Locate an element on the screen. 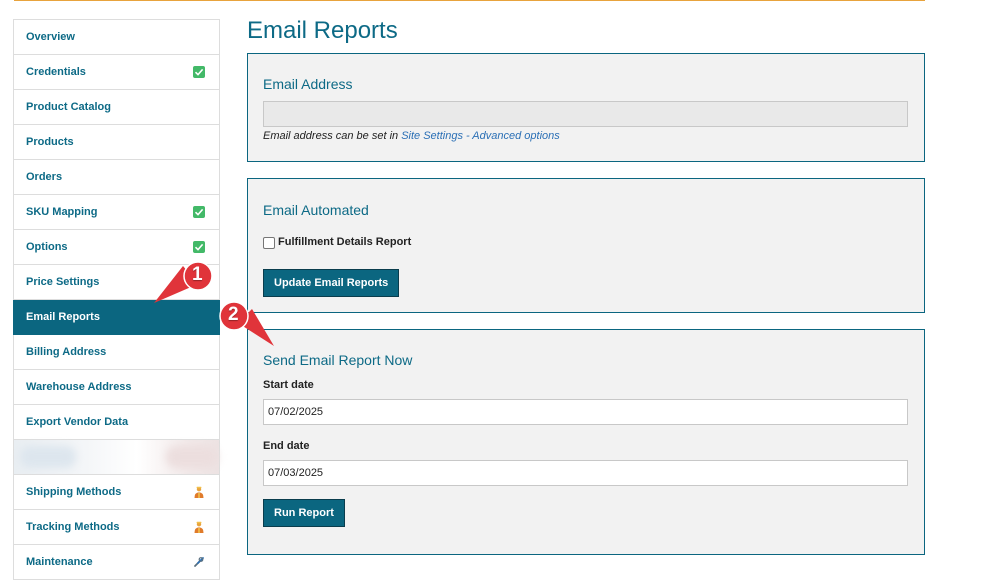 Image resolution: width=1003 pixels, height=580 pixels. sidebar-item-label: Warehouse Address is located at coordinates (79, 387).